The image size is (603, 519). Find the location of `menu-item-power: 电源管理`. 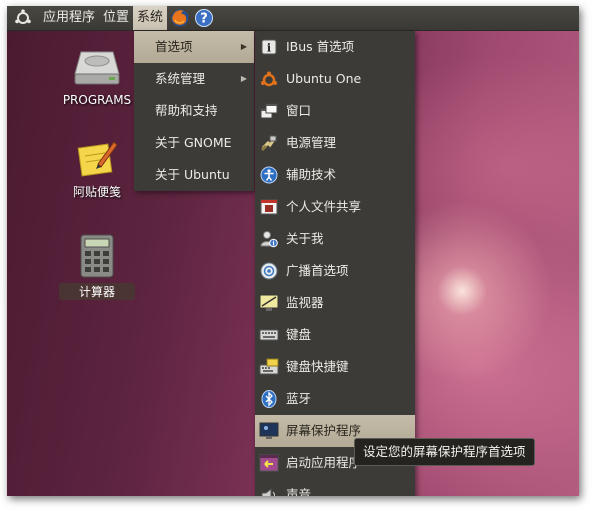

menu-item-power: 电源管理 is located at coordinates (335, 143).